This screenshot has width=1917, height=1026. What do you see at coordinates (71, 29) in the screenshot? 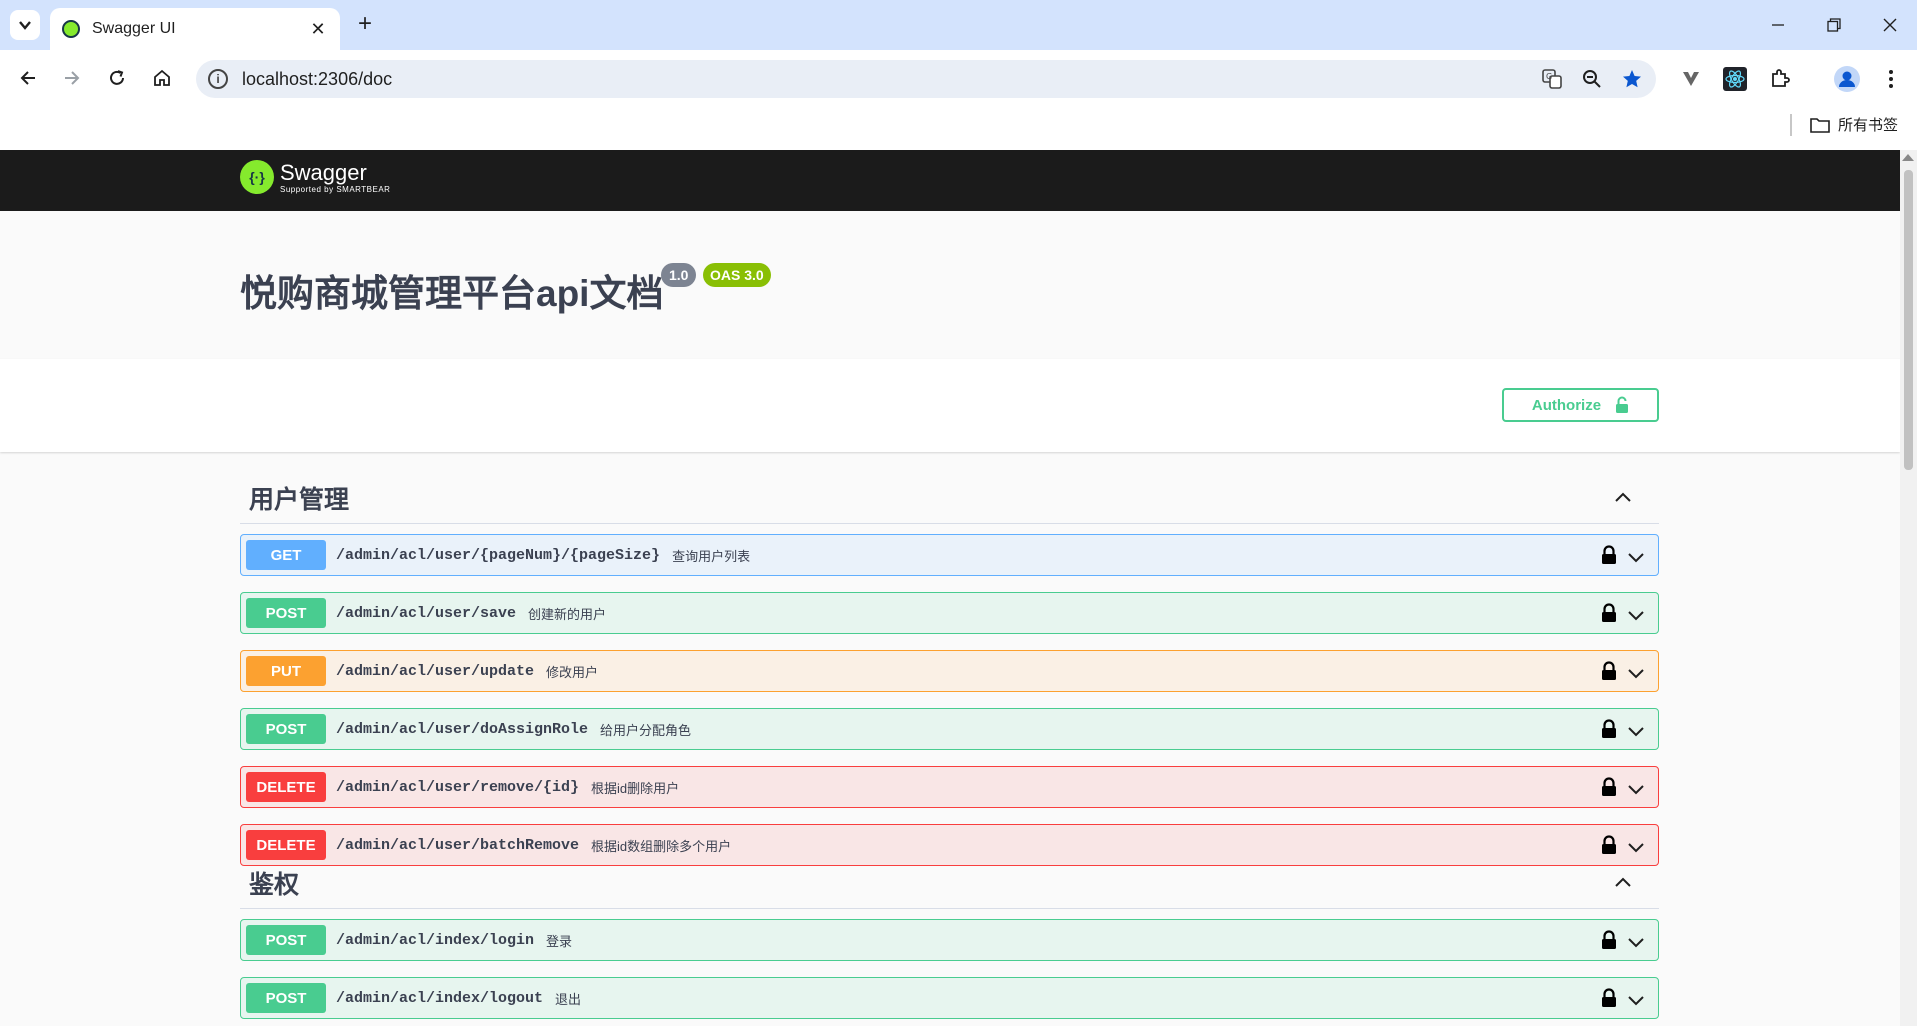
I see `swagger-favicon-icon` at bounding box center [71, 29].